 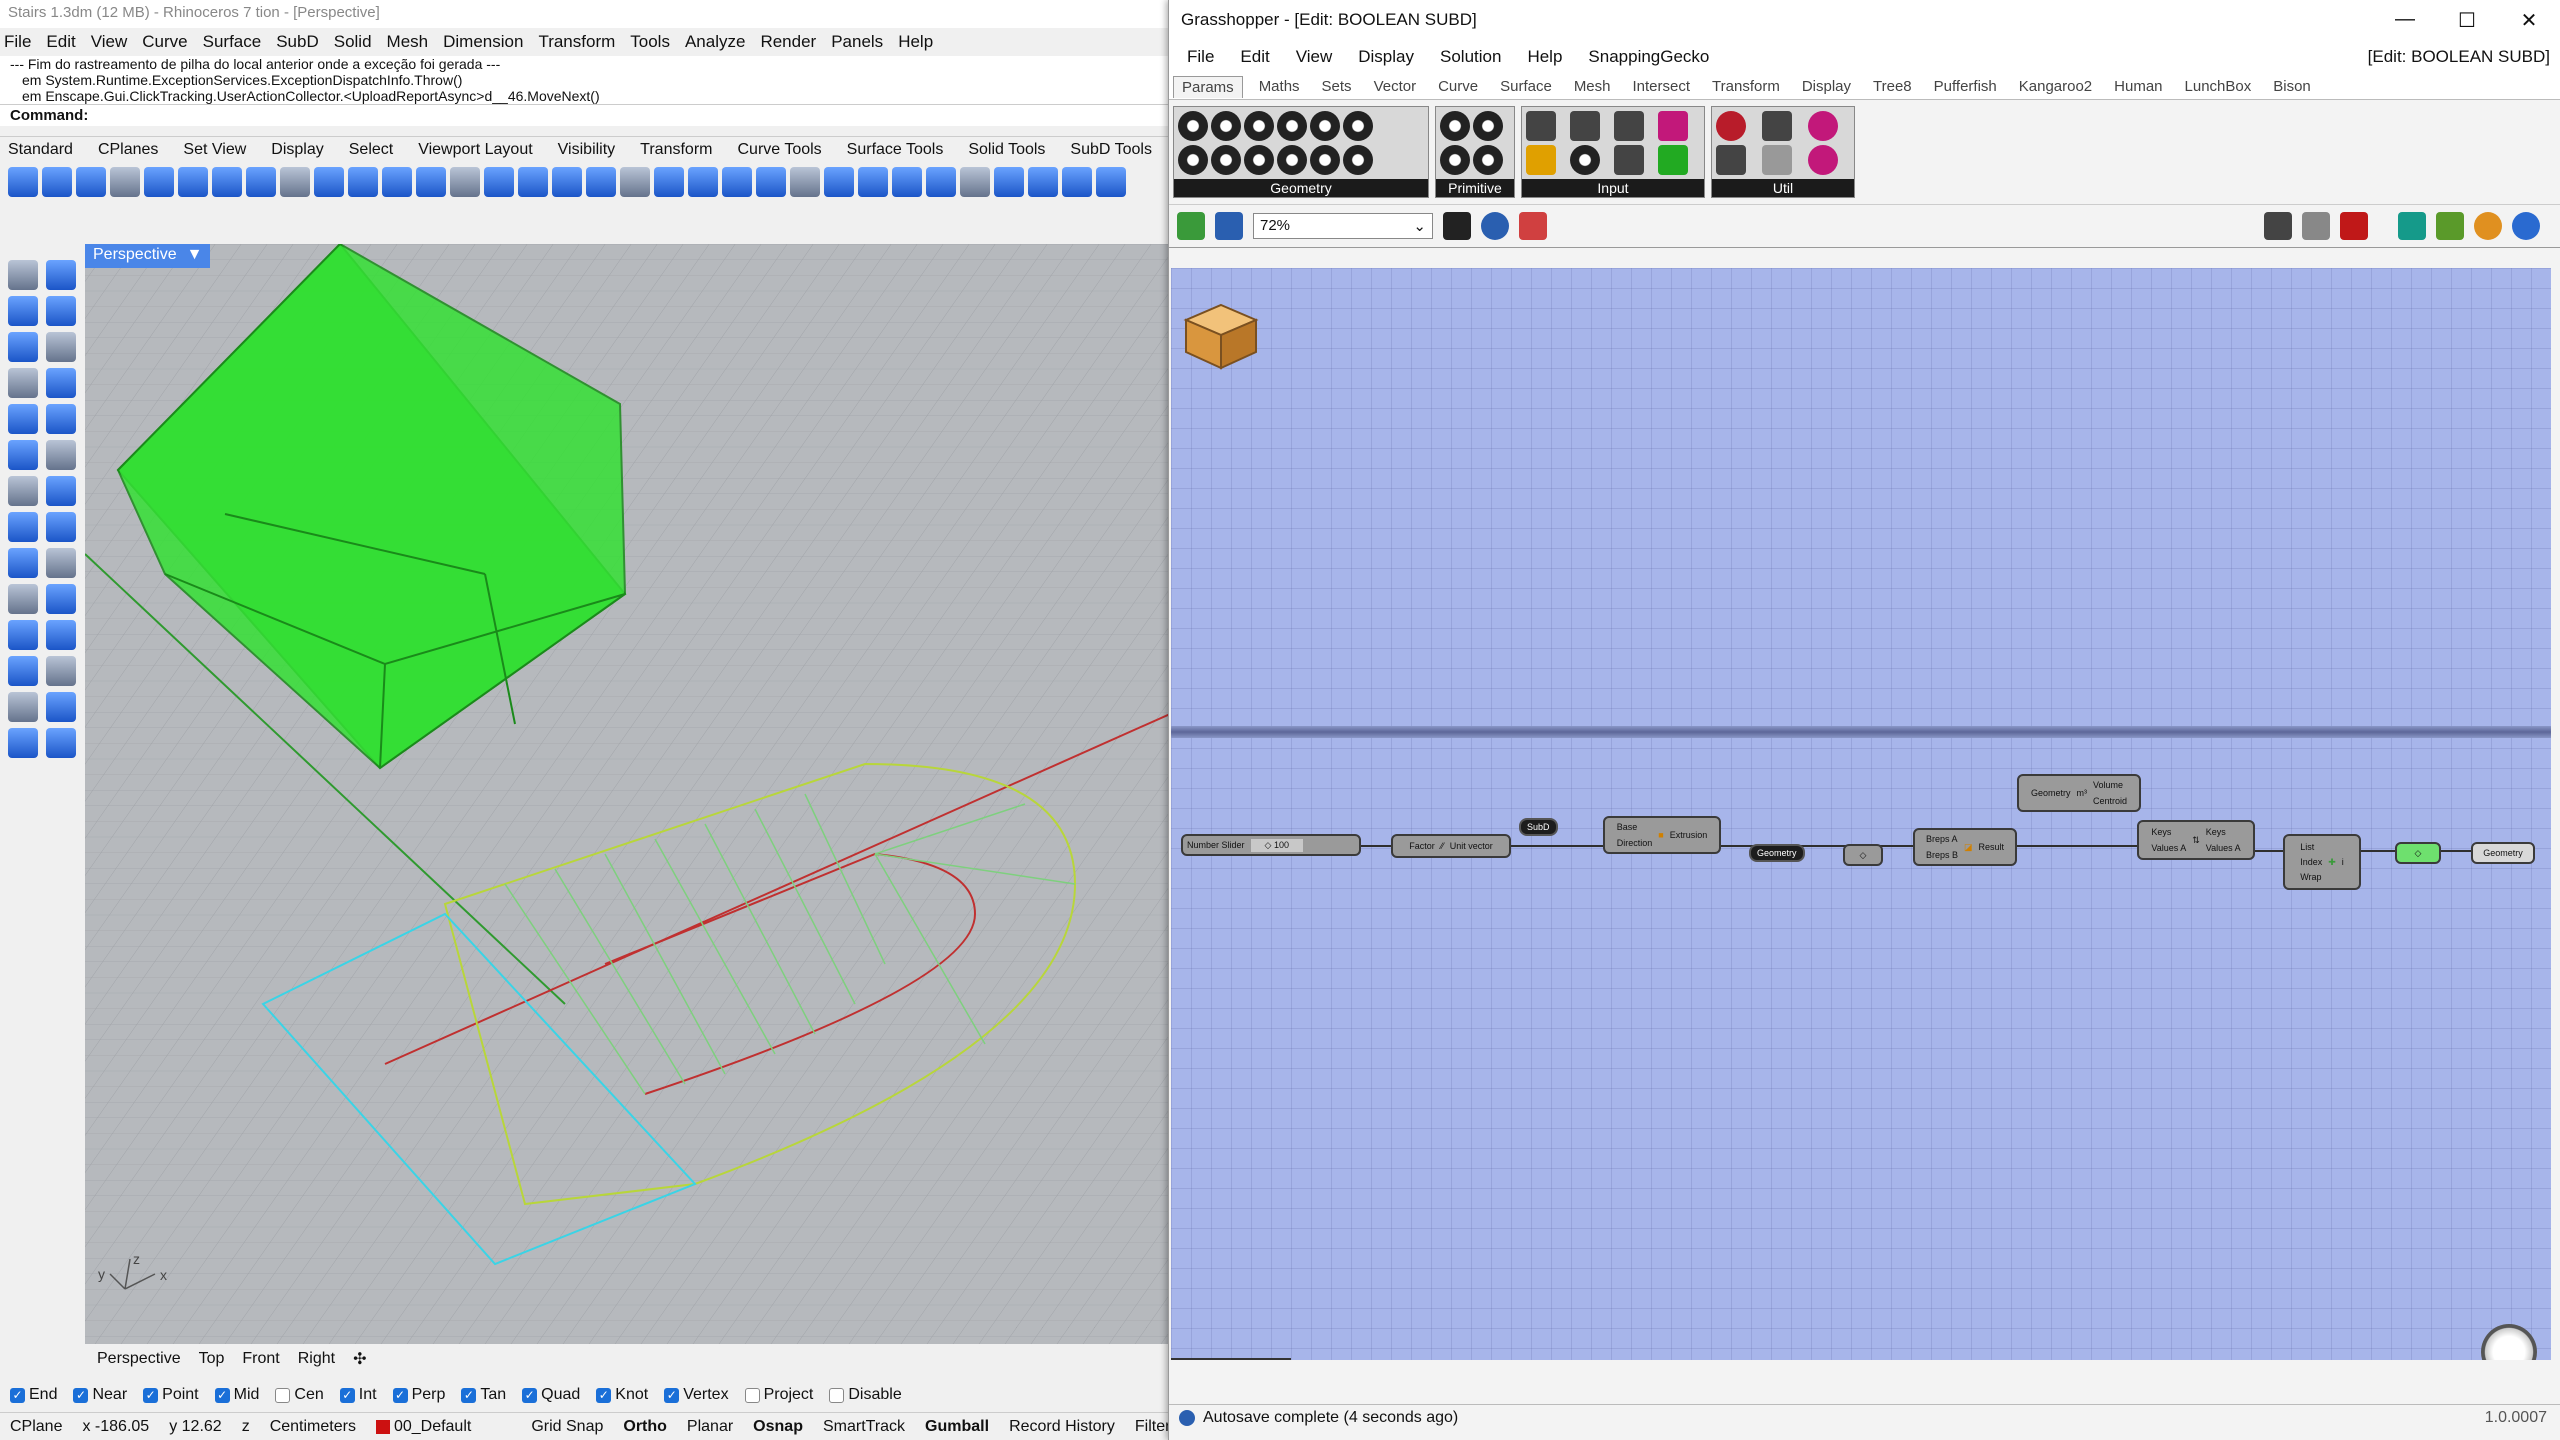 What do you see at coordinates (957, 1427) in the screenshot?
I see `status-gumball: Gumball` at bounding box center [957, 1427].